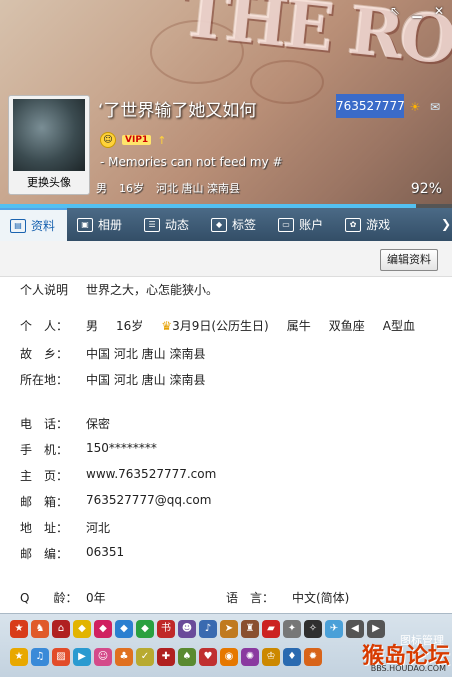  Describe the element at coordinates (44, 528) in the screenshot. I see `address-label: 地 址：` at that location.